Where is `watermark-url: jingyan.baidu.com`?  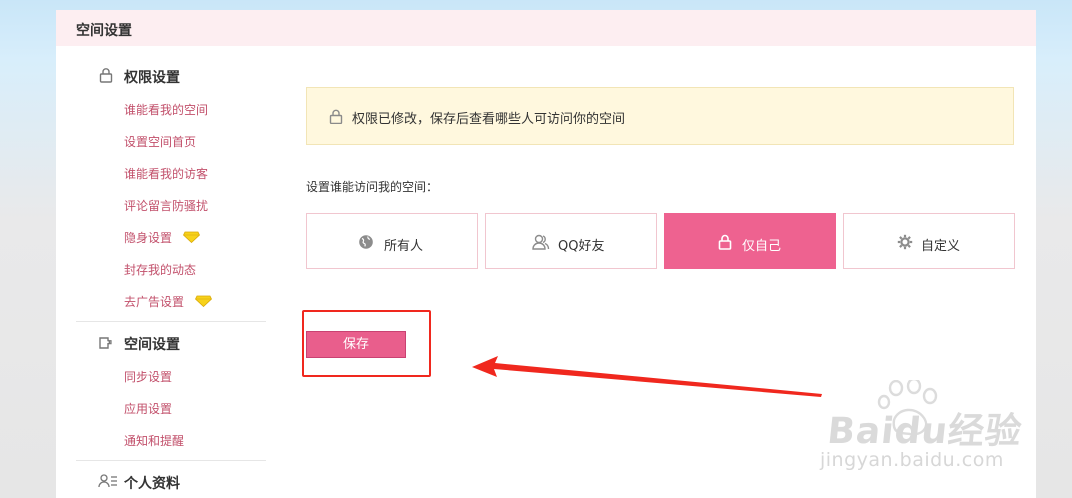
watermark-url: jingyan.baidu.com is located at coordinates (912, 460).